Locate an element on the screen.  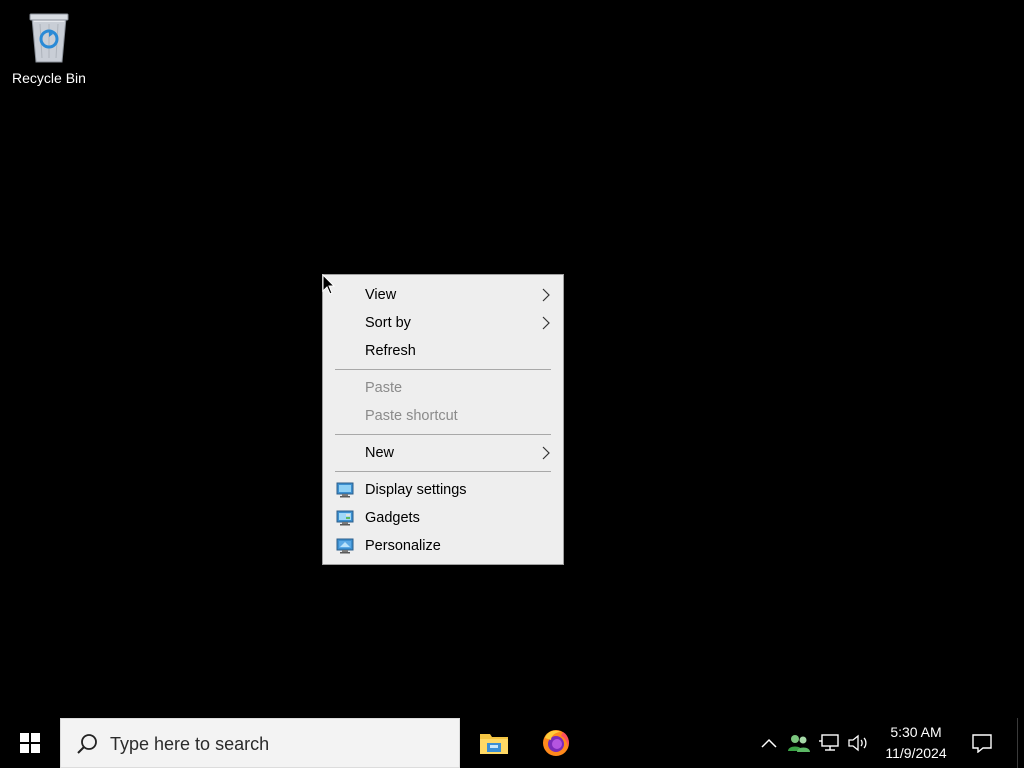
file-explorer-icon is located at coordinates (494, 744).